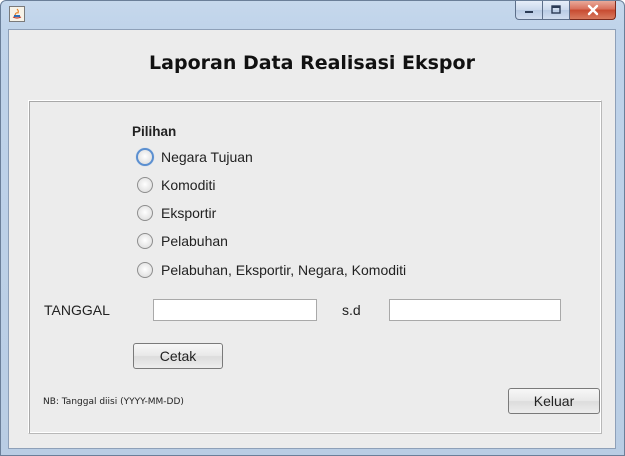  I want to click on radio-option-negara-tujuan: Negara Tujuan, so click(194, 157).